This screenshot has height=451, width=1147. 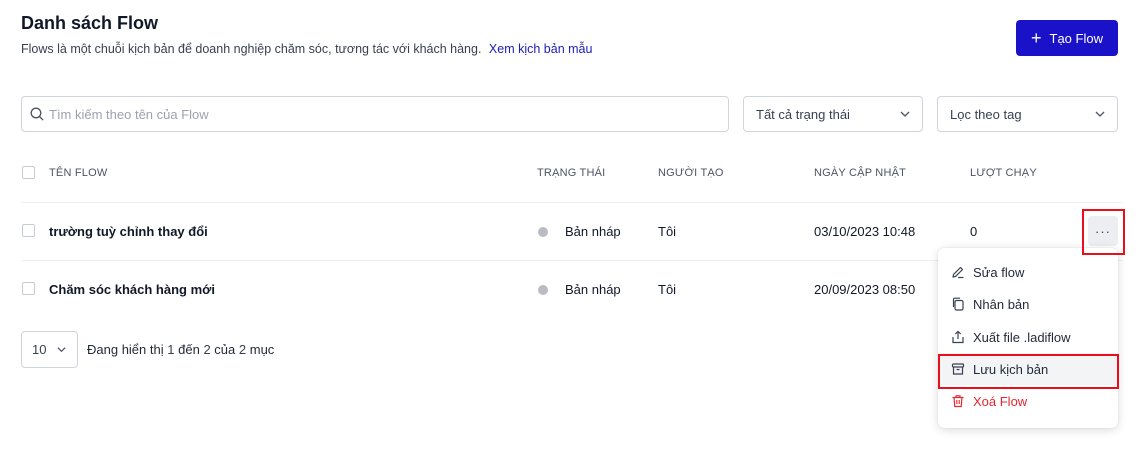 I want to click on menu-item-edit: Sửa flow, so click(x=1028, y=272).